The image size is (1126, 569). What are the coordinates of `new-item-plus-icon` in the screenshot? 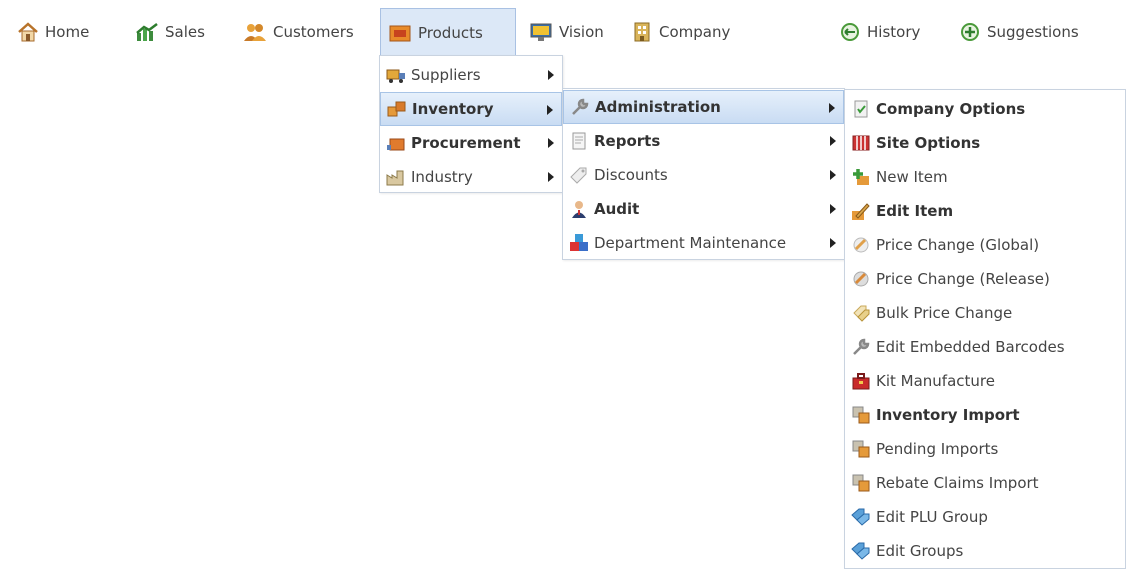 It's located at (861, 177).